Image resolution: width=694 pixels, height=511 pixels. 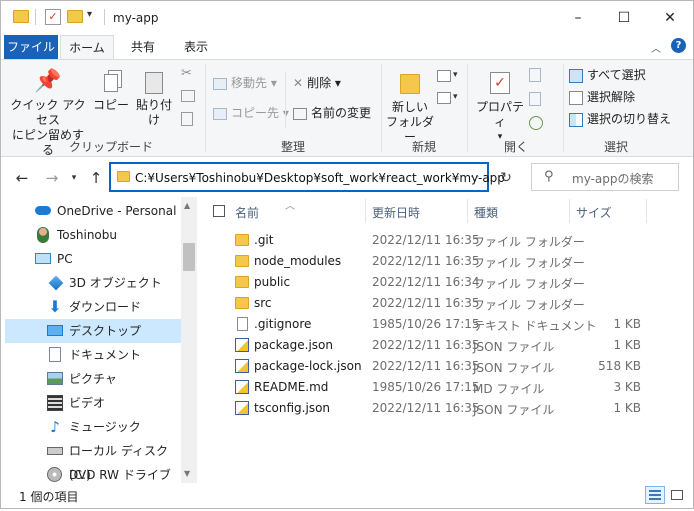 I want to click on column-name: 名前, so click(x=247, y=212).